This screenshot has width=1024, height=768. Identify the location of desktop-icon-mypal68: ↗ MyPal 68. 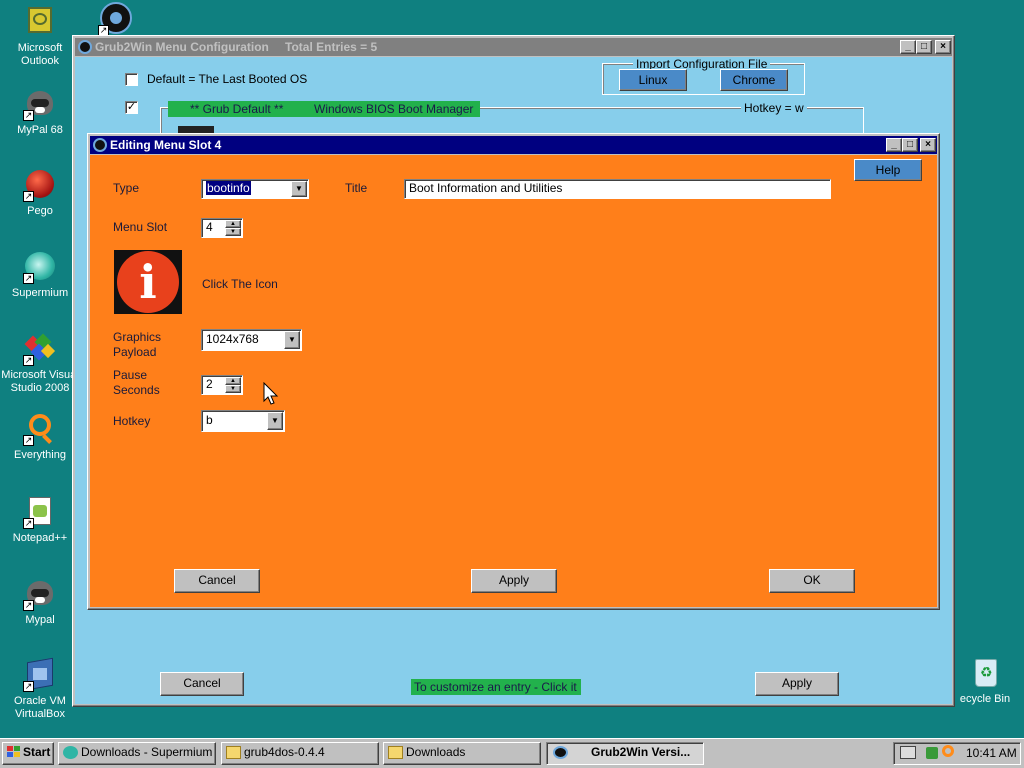
(40, 112).